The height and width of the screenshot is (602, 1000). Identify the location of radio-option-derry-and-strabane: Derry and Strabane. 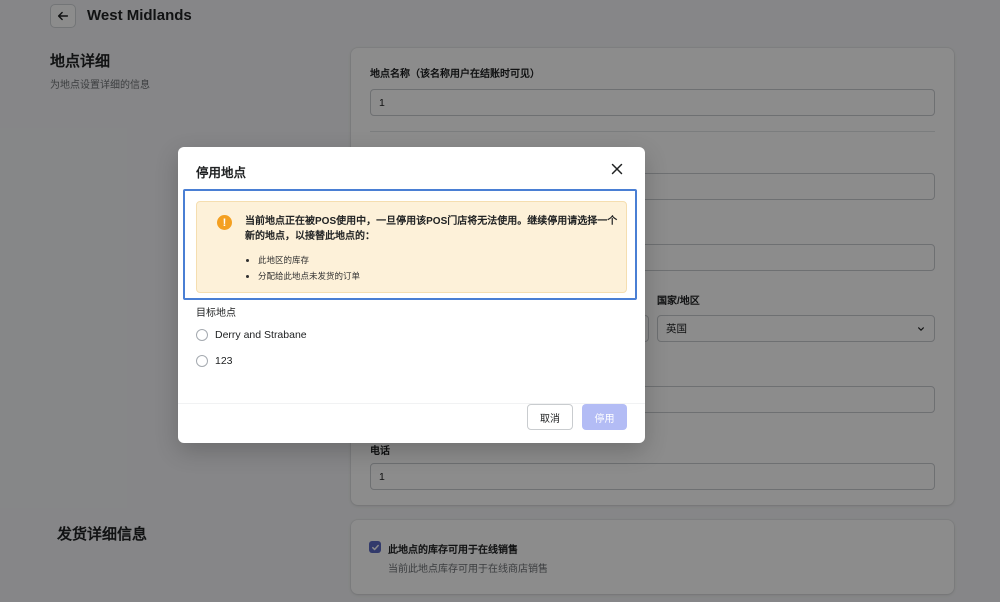
(251, 335).